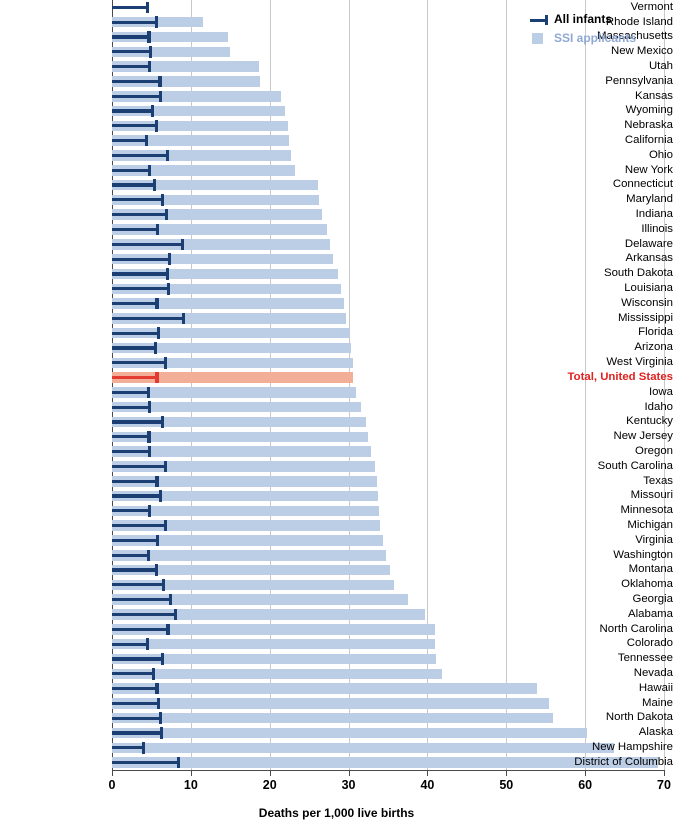 The width and height of the screenshot is (673, 823). What do you see at coordinates (657, 702) in the screenshot?
I see `category-label: Maine` at bounding box center [657, 702].